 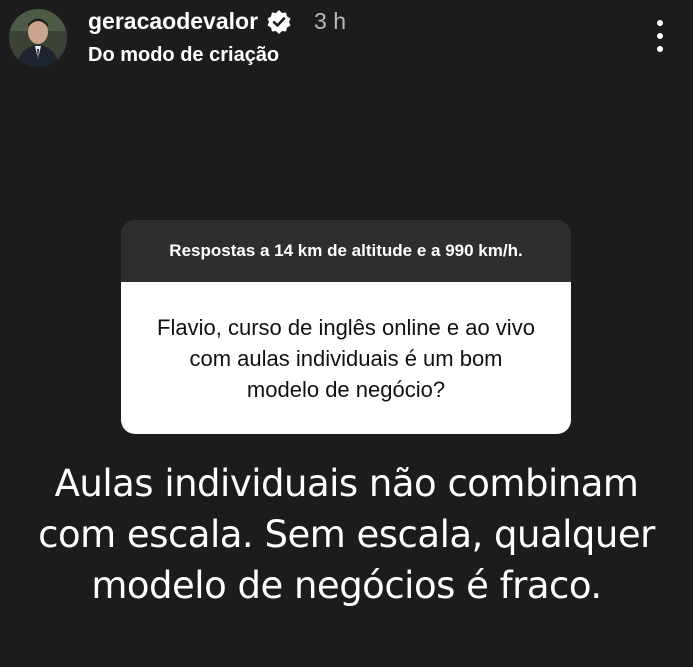 I want to click on more-options-button, so click(x=660, y=36).